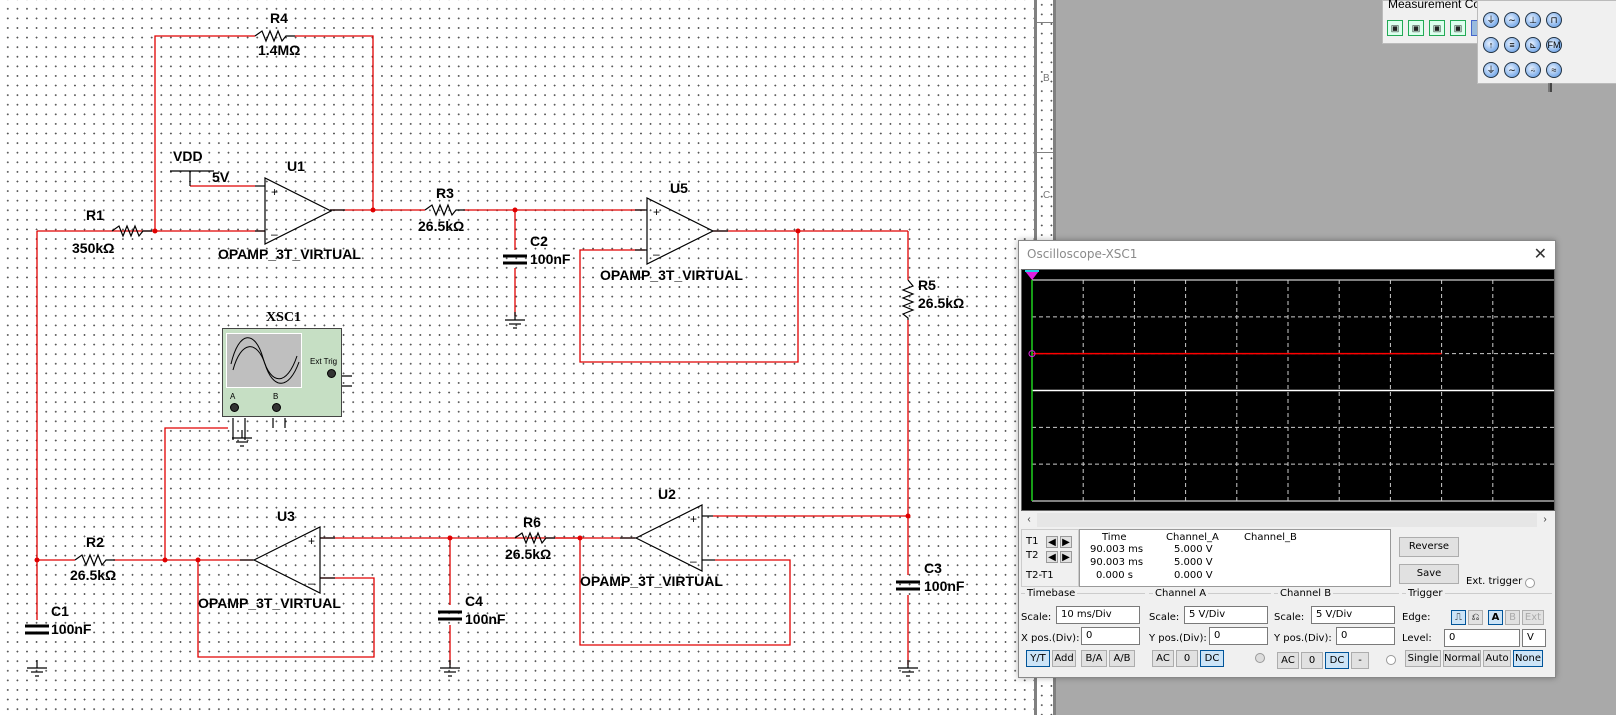  What do you see at coordinates (1212, 658) in the screenshot?
I see `channel-a-dc-button: DC` at bounding box center [1212, 658].